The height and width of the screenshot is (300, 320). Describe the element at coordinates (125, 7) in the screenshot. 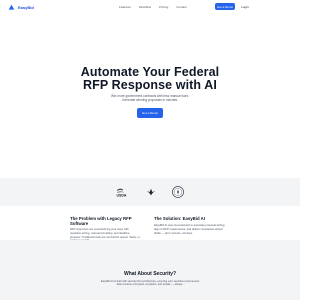

I see `nav-link-features: Features` at that location.